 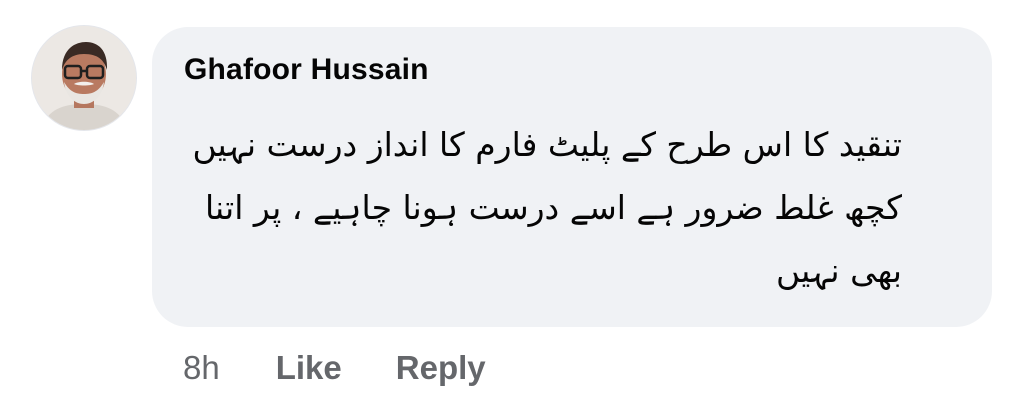 What do you see at coordinates (361, 368) in the screenshot?
I see `comment-actions: 8h Like Reply` at bounding box center [361, 368].